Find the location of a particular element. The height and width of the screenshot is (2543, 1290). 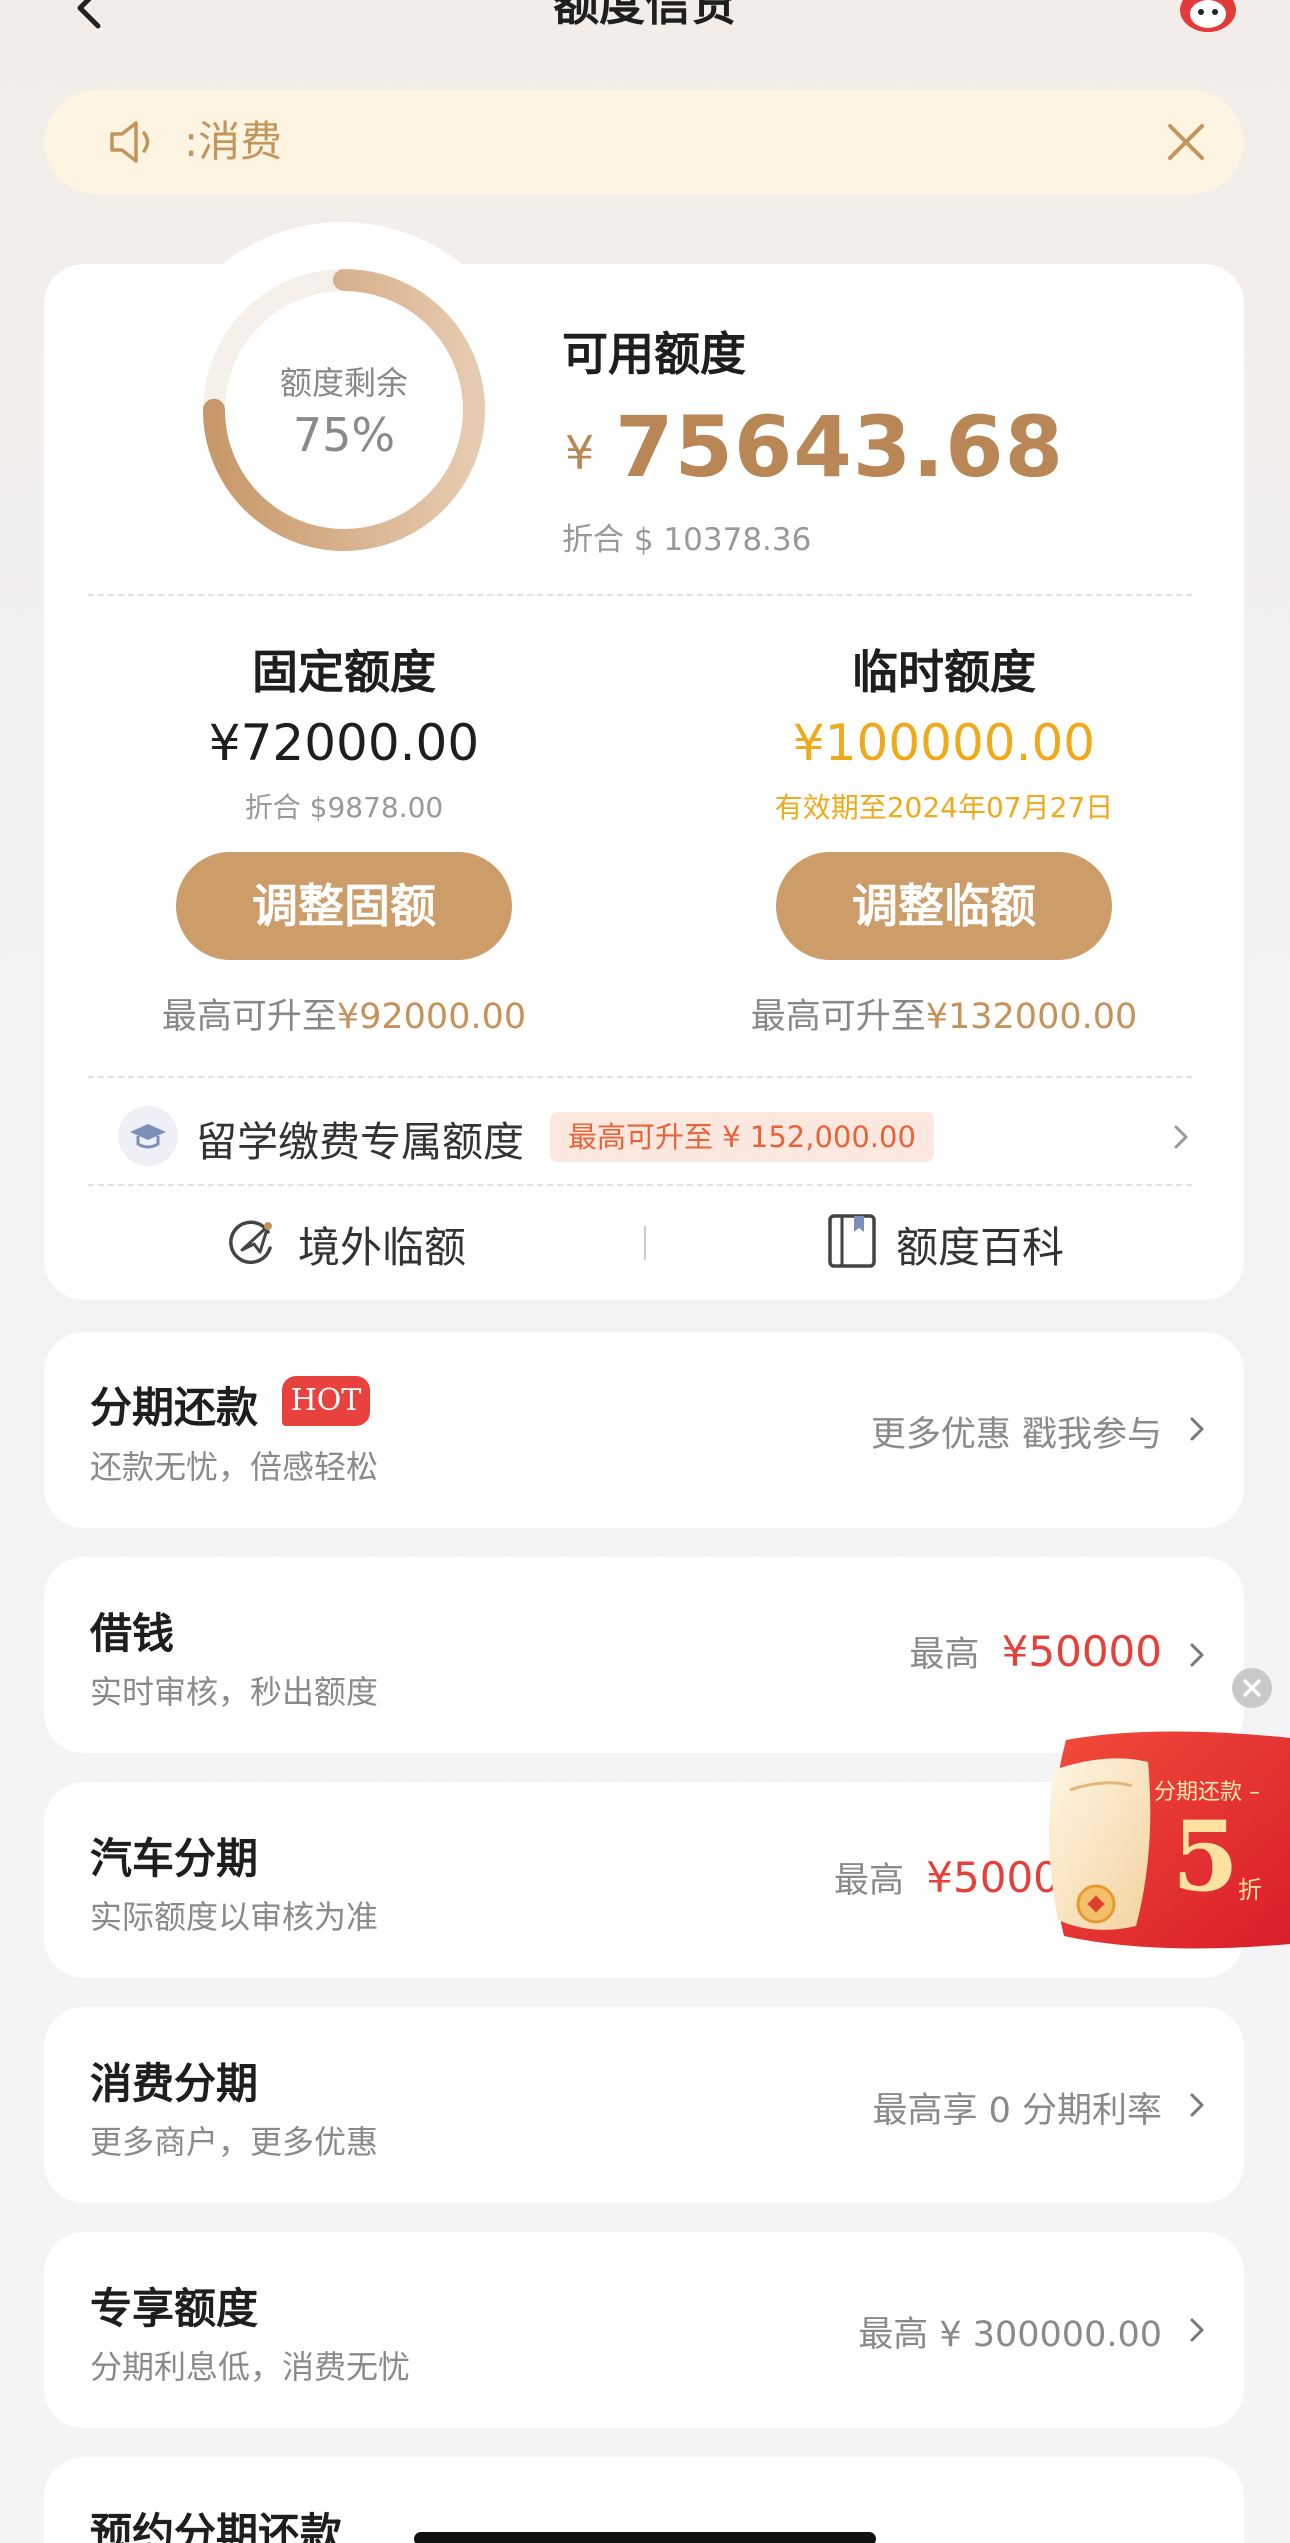

service-subtitle: 还款无忧，倍感轻松 is located at coordinates (234, 1467).